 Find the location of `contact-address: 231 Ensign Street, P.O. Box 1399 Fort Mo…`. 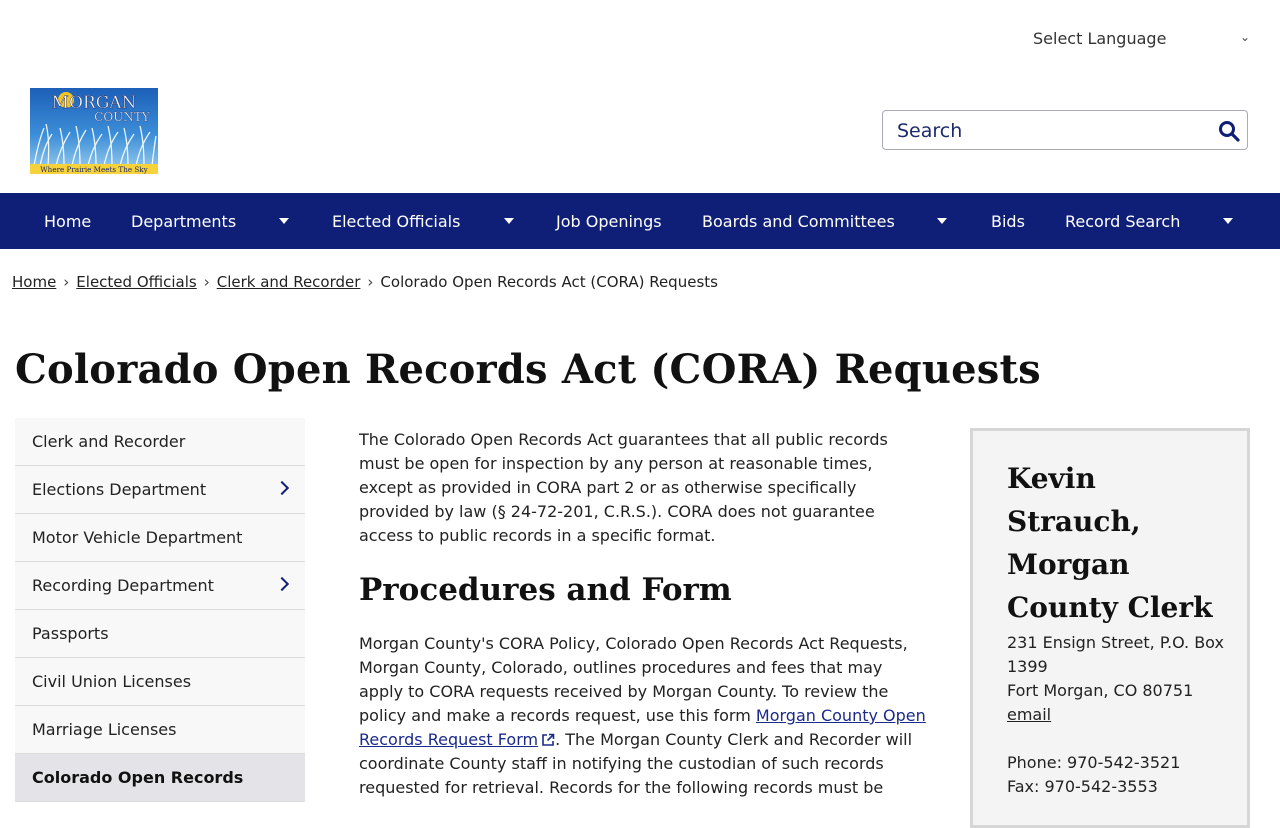

contact-address: 231 Ensign Street, P.O. Box 1399 Fort Mo… is located at coordinates (1117, 715).